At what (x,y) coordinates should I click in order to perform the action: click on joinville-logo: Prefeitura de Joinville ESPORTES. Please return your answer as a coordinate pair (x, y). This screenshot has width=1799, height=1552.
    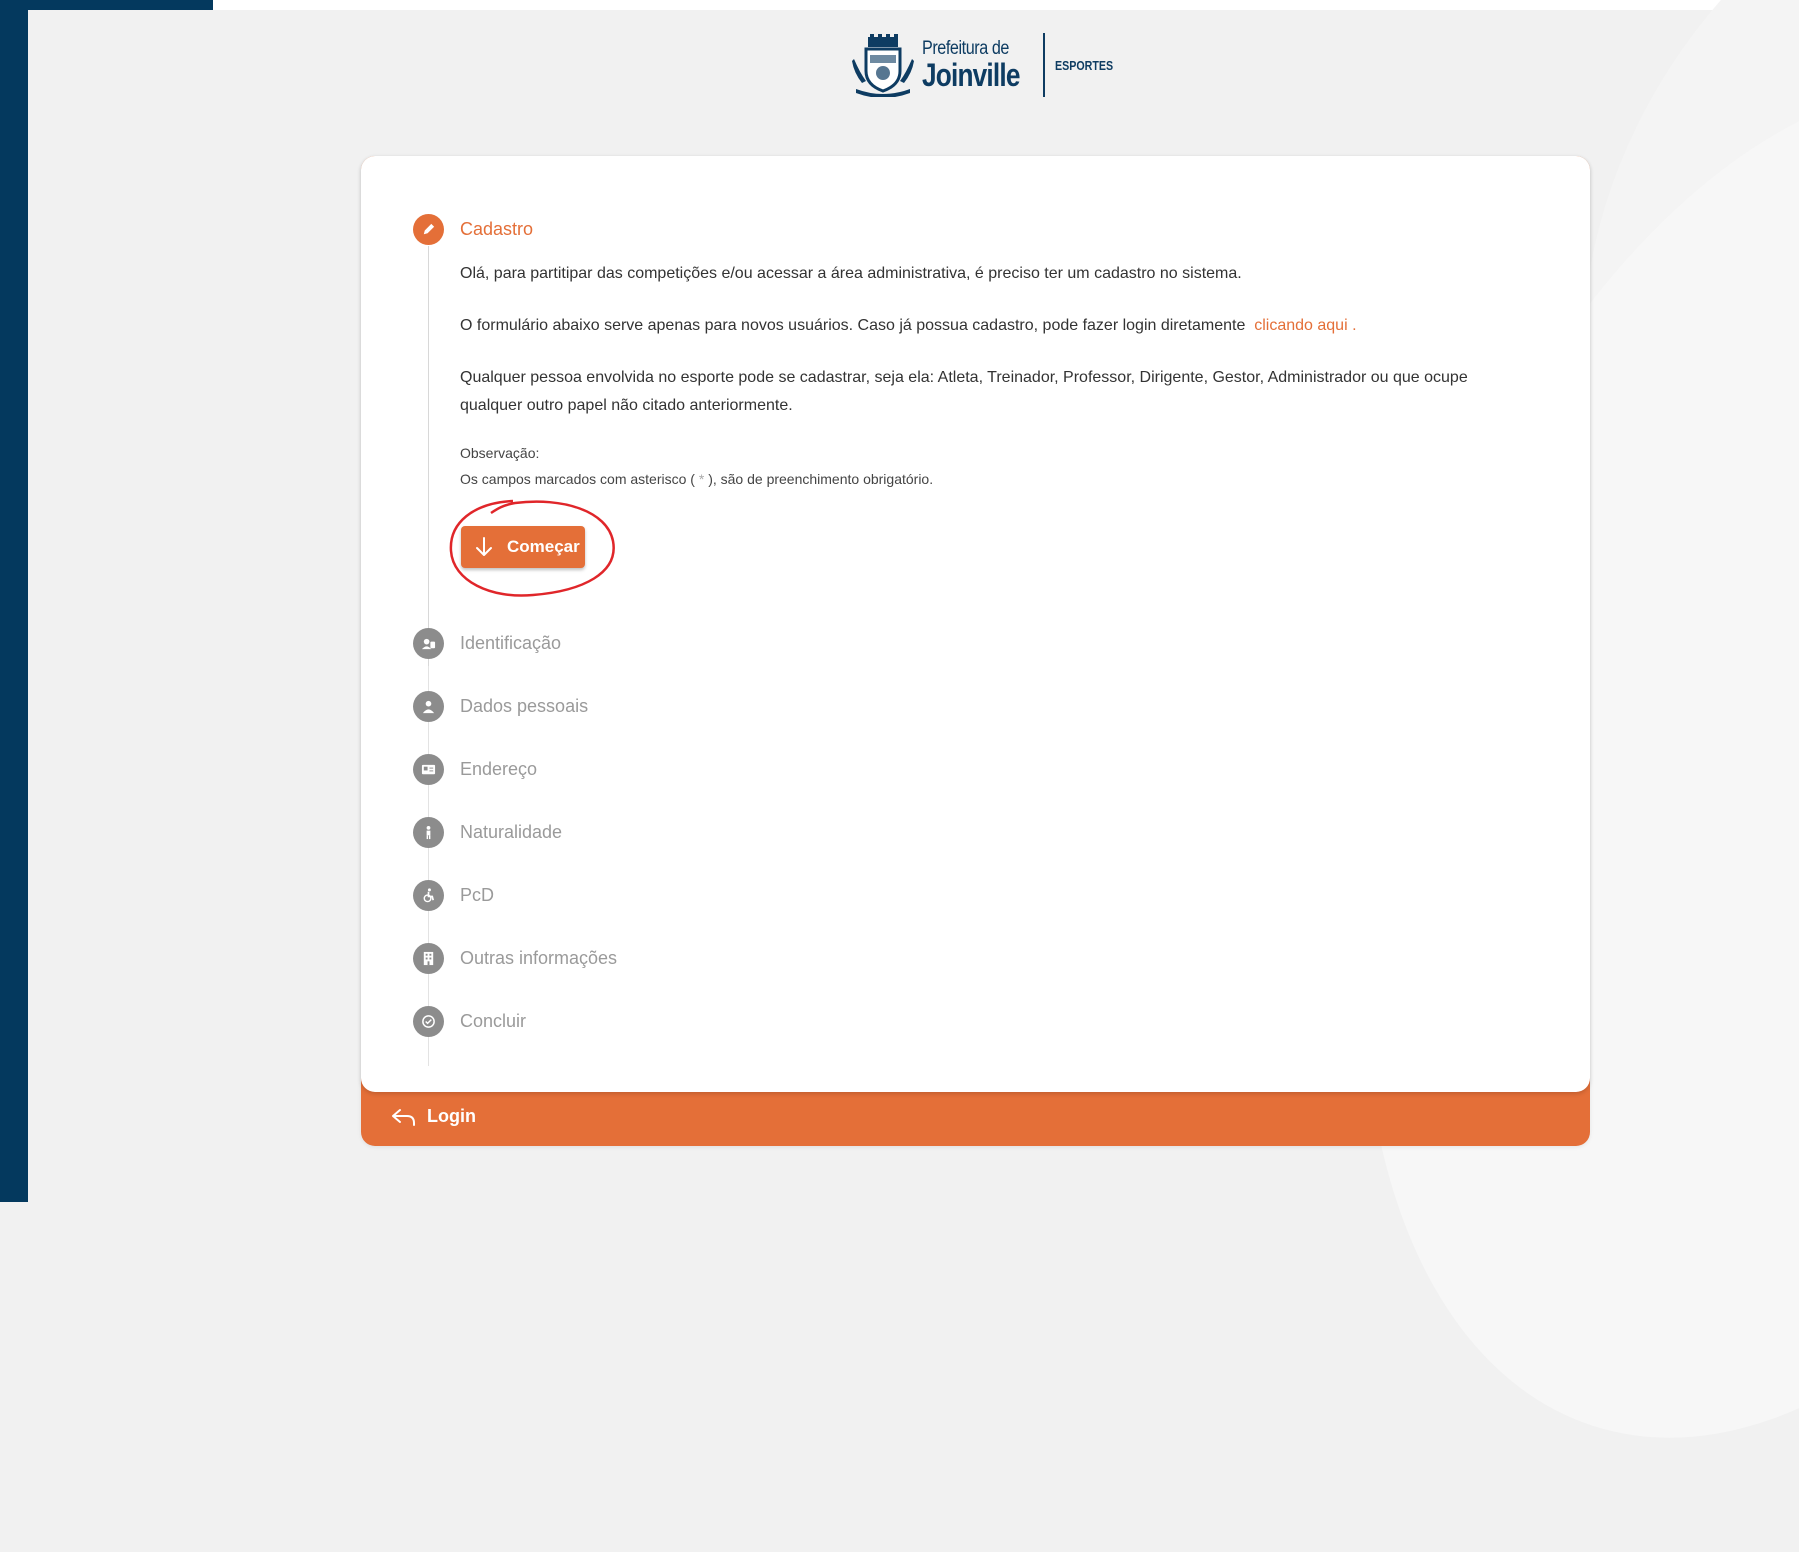
    Looking at the image, I should click on (988, 65).